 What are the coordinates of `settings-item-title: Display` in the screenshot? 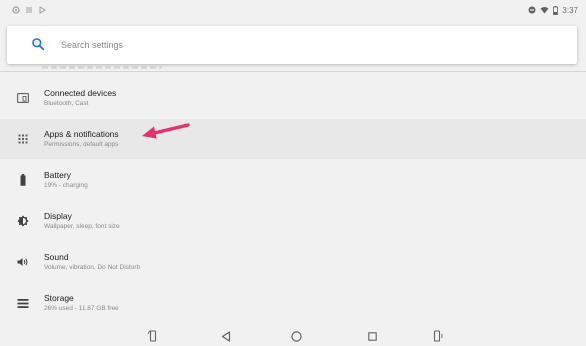 It's located at (58, 215).